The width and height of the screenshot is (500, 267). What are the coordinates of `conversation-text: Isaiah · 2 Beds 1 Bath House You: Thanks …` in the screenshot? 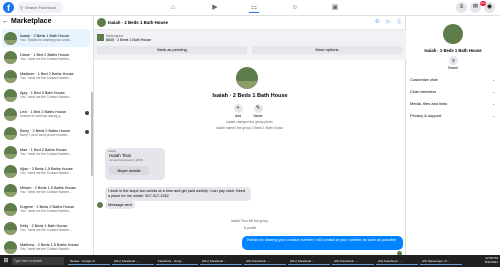 It's located at (52, 38).